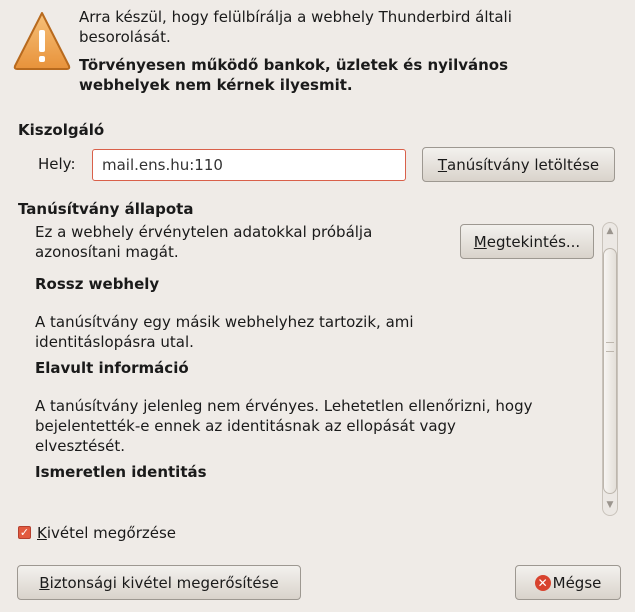 This screenshot has width=635, height=612. I want to click on confirm-exception-mnemonic: B, so click(44, 582).